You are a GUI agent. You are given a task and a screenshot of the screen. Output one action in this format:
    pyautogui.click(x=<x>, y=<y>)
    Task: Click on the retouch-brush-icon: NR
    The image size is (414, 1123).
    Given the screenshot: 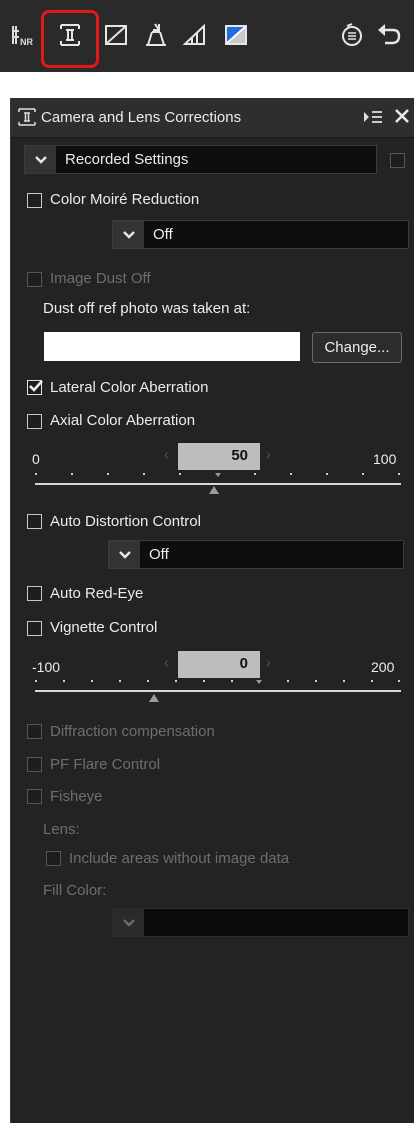 What is the action you would take?
    pyautogui.click(x=23, y=35)
    